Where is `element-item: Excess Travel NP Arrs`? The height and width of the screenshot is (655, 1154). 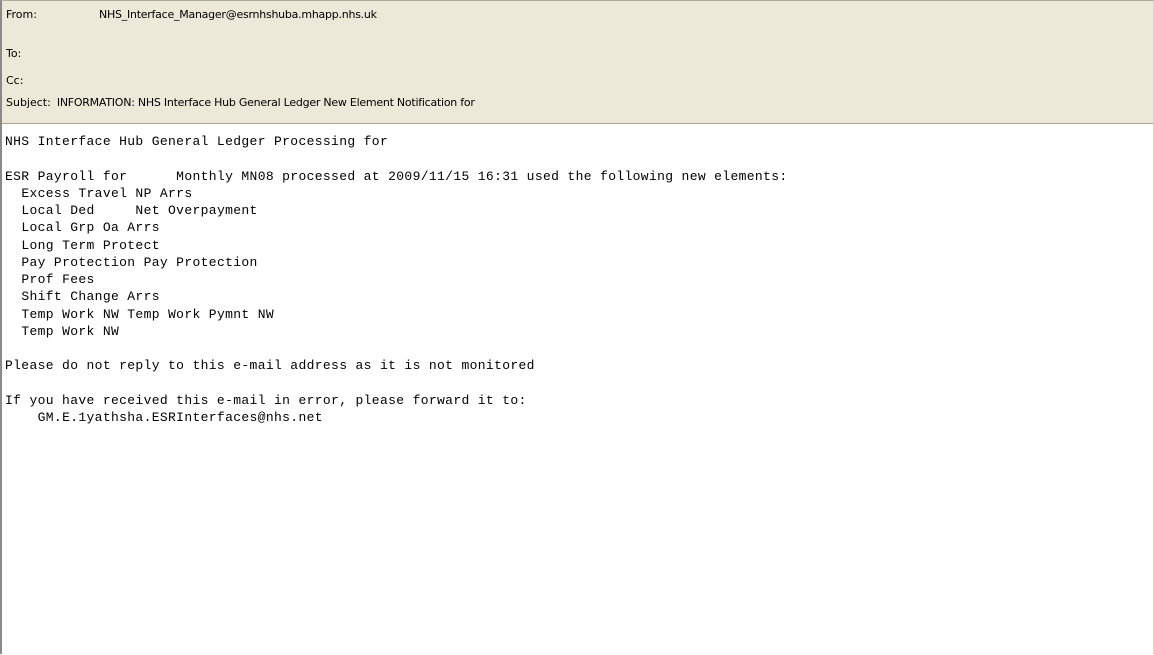
element-item: Excess Travel NP Arrs is located at coordinates (107, 193).